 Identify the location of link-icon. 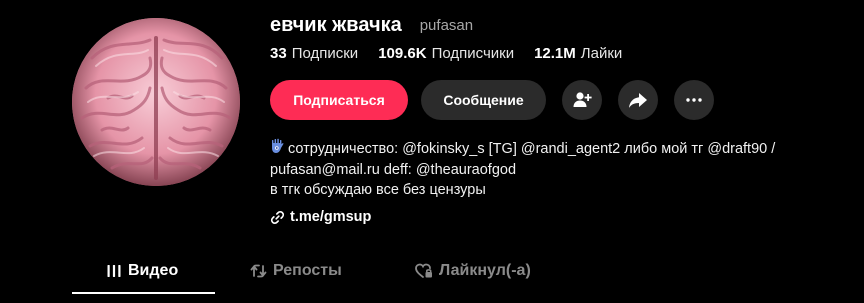
(277, 217).